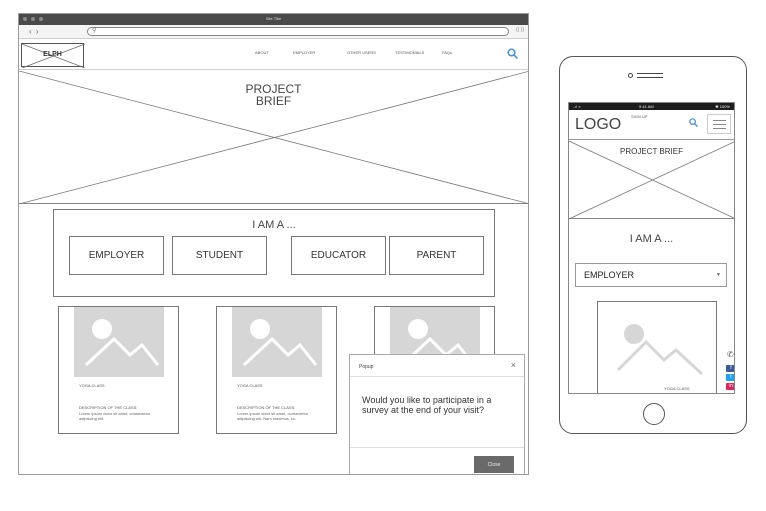 Image resolution: width=766 pixels, height=511 pixels. Describe the element at coordinates (366, 367) in the screenshot. I see `popup-title: Popup` at that location.